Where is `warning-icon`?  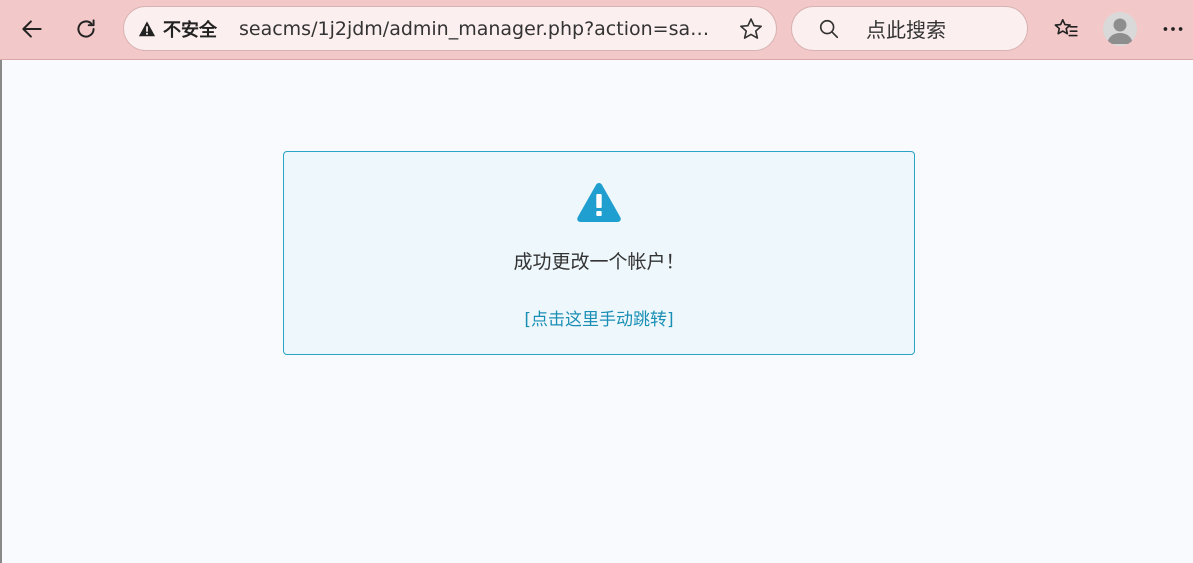
warning-icon is located at coordinates (147, 29).